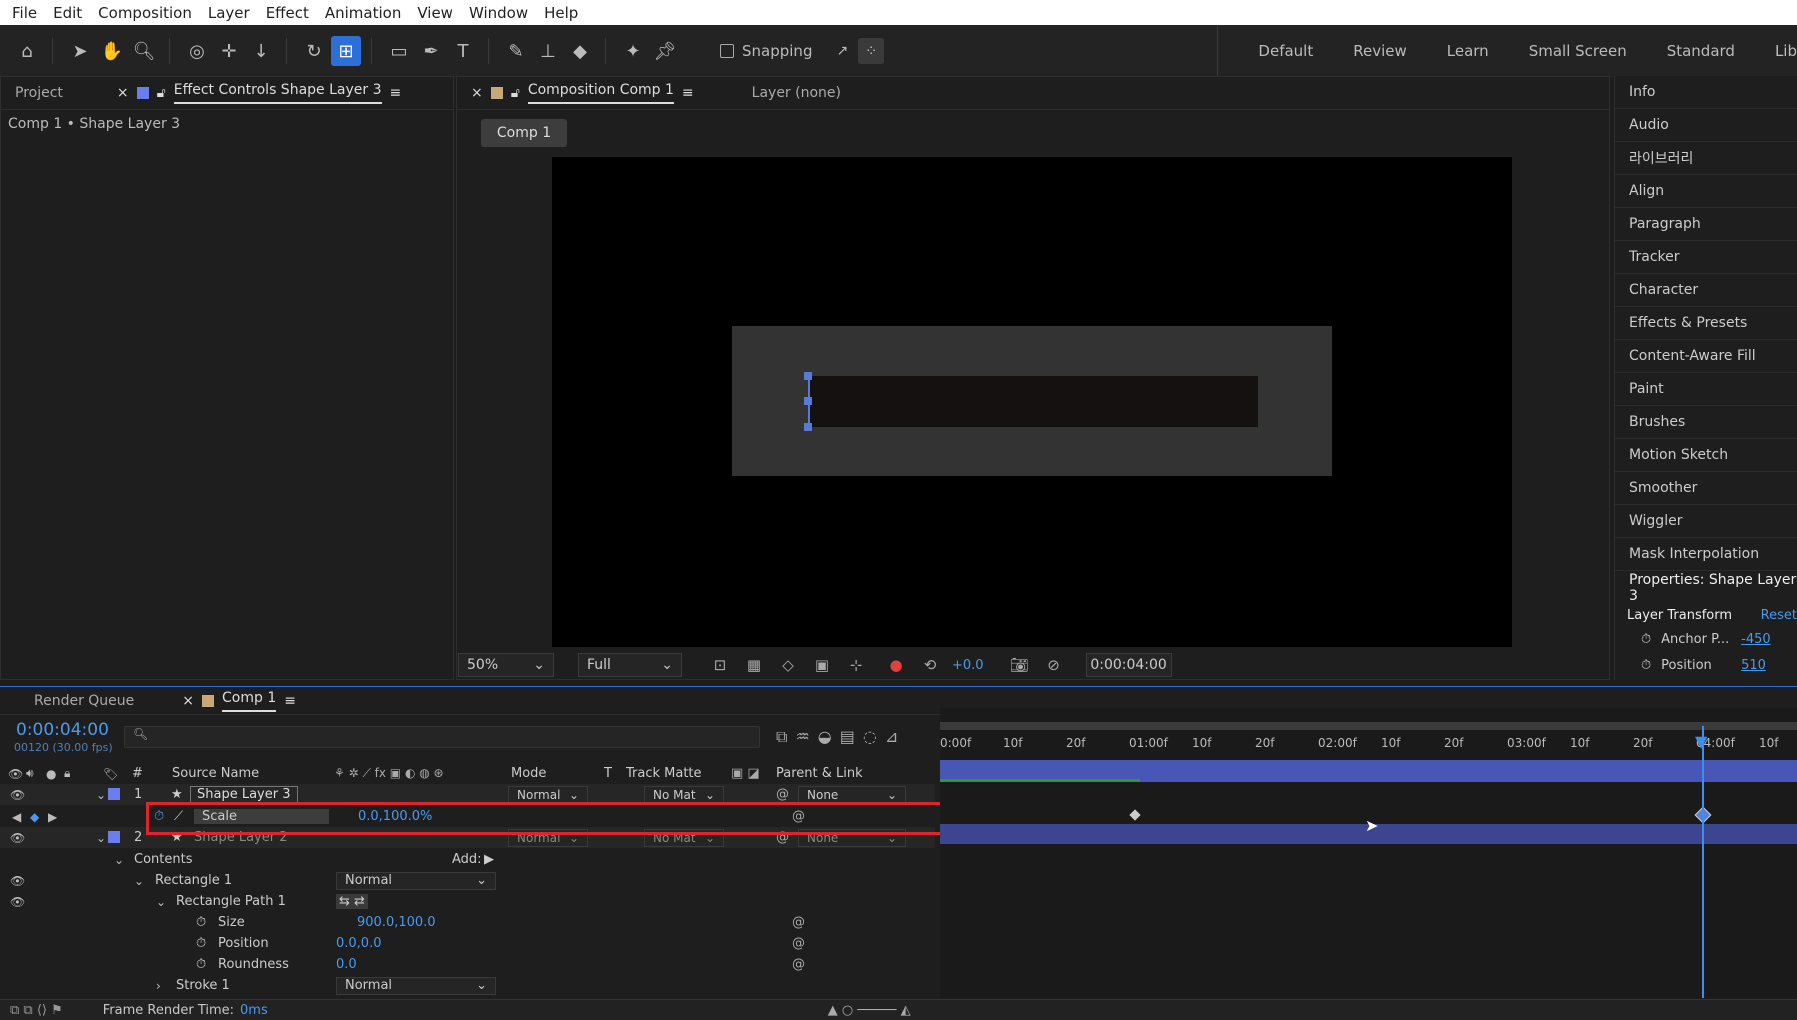 This screenshot has height=1020, width=1797. What do you see at coordinates (67, 13) in the screenshot?
I see `menu-edit: Edit` at bounding box center [67, 13].